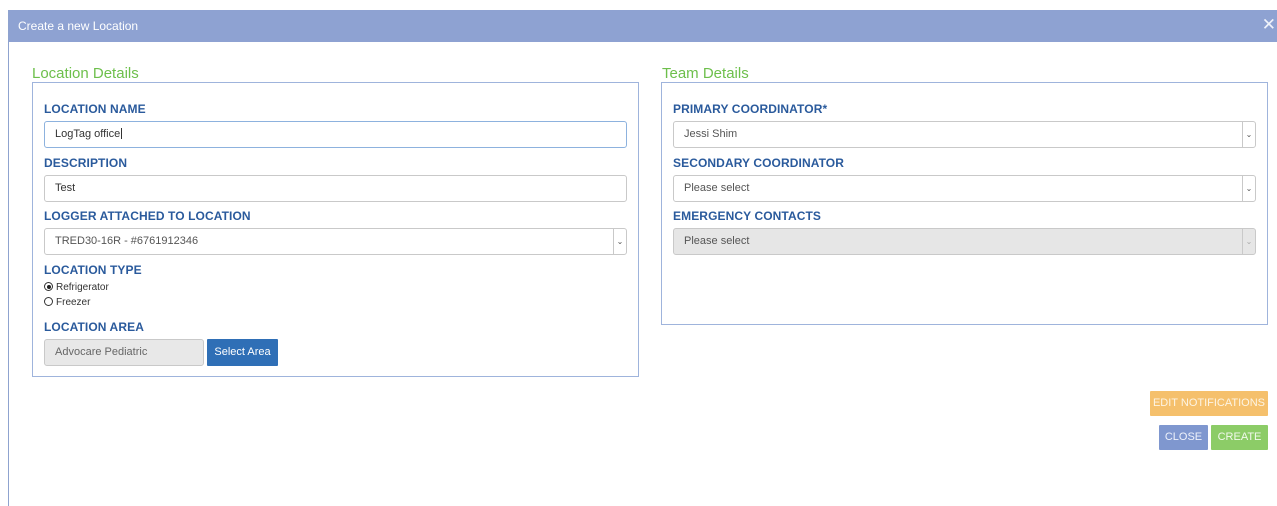  I want to click on description-input: Test, so click(335, 188).